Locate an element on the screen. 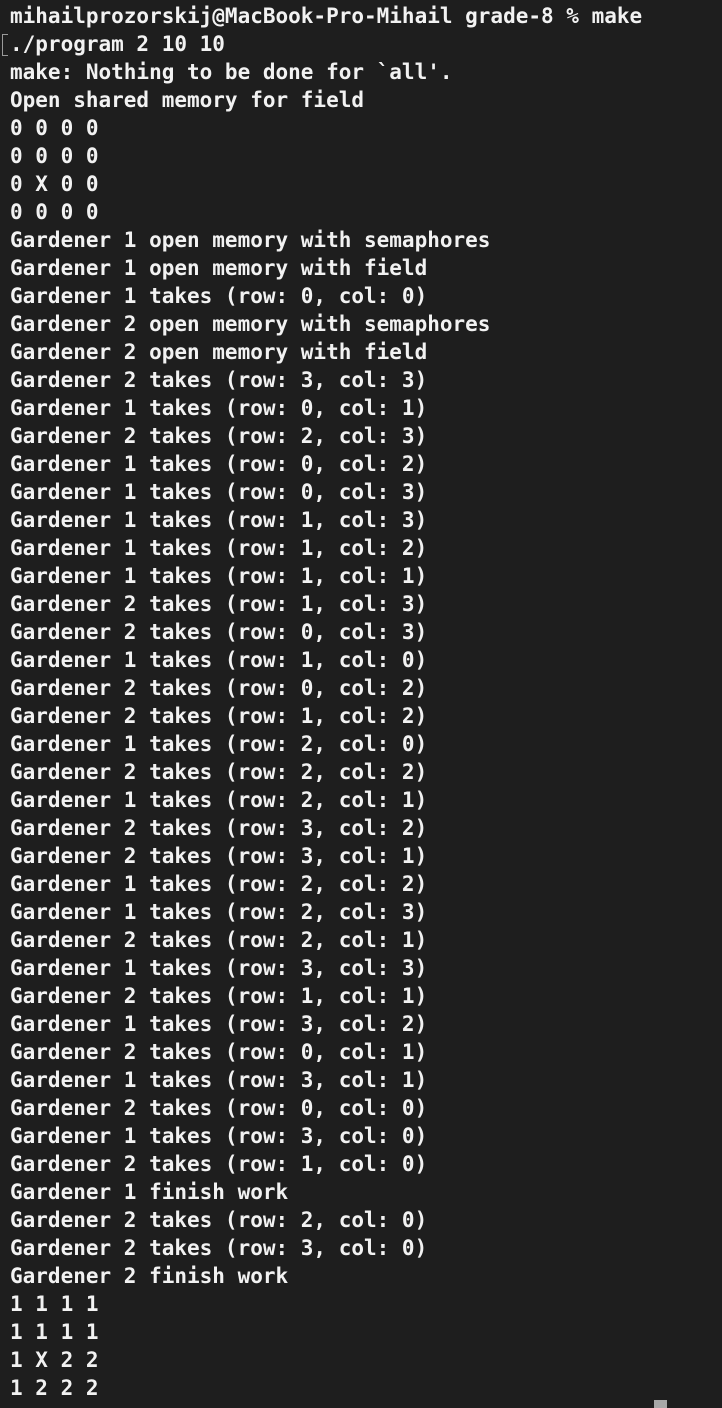 The image size is (722, 1408). output-line: Gardener 1 takes (row: 2, col: 0) is located at coordinates (219, 744).